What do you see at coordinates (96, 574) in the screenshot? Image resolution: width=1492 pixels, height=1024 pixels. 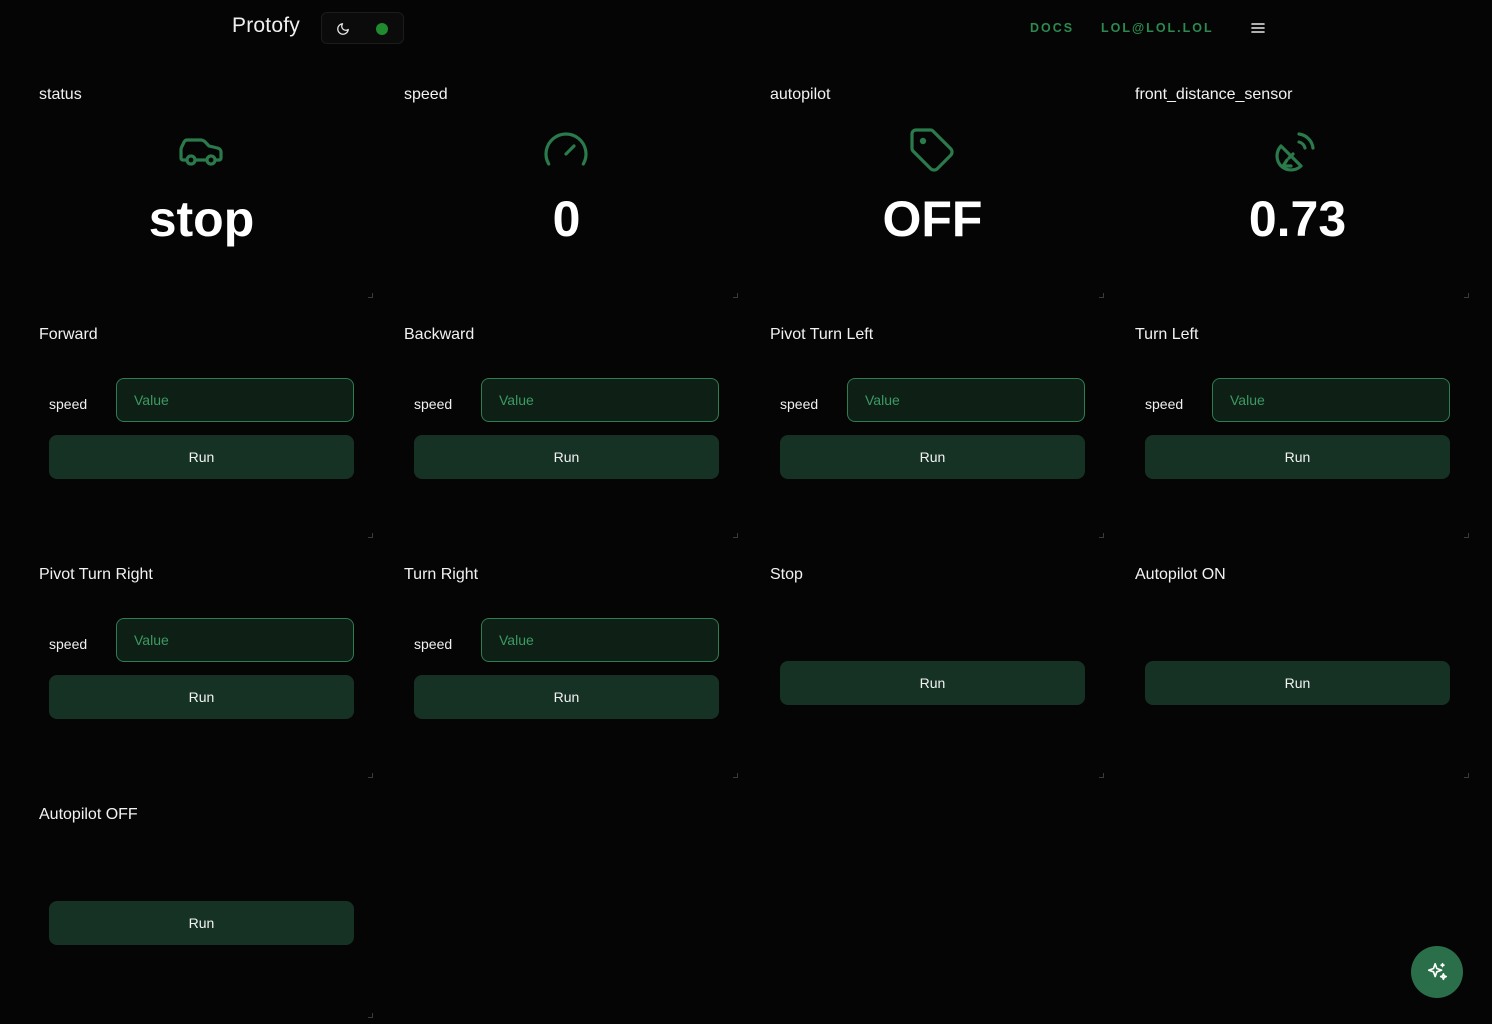 I see `card-title: Pivot Turn Right` at bounding box center [96, 574].